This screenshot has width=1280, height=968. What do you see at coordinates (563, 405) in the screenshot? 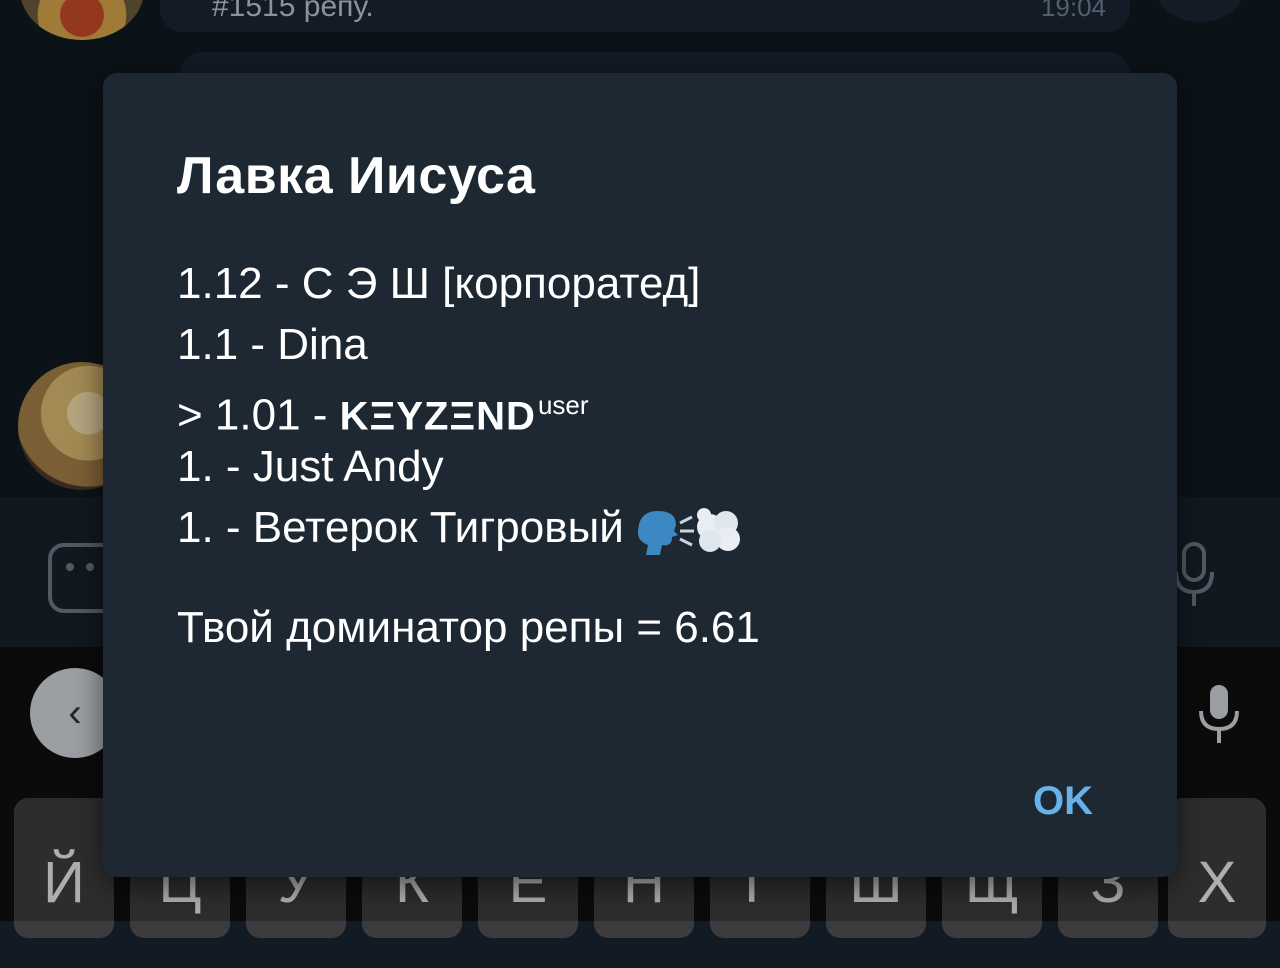
I see `brand-superscript: user` at bounding box center [563, 405].